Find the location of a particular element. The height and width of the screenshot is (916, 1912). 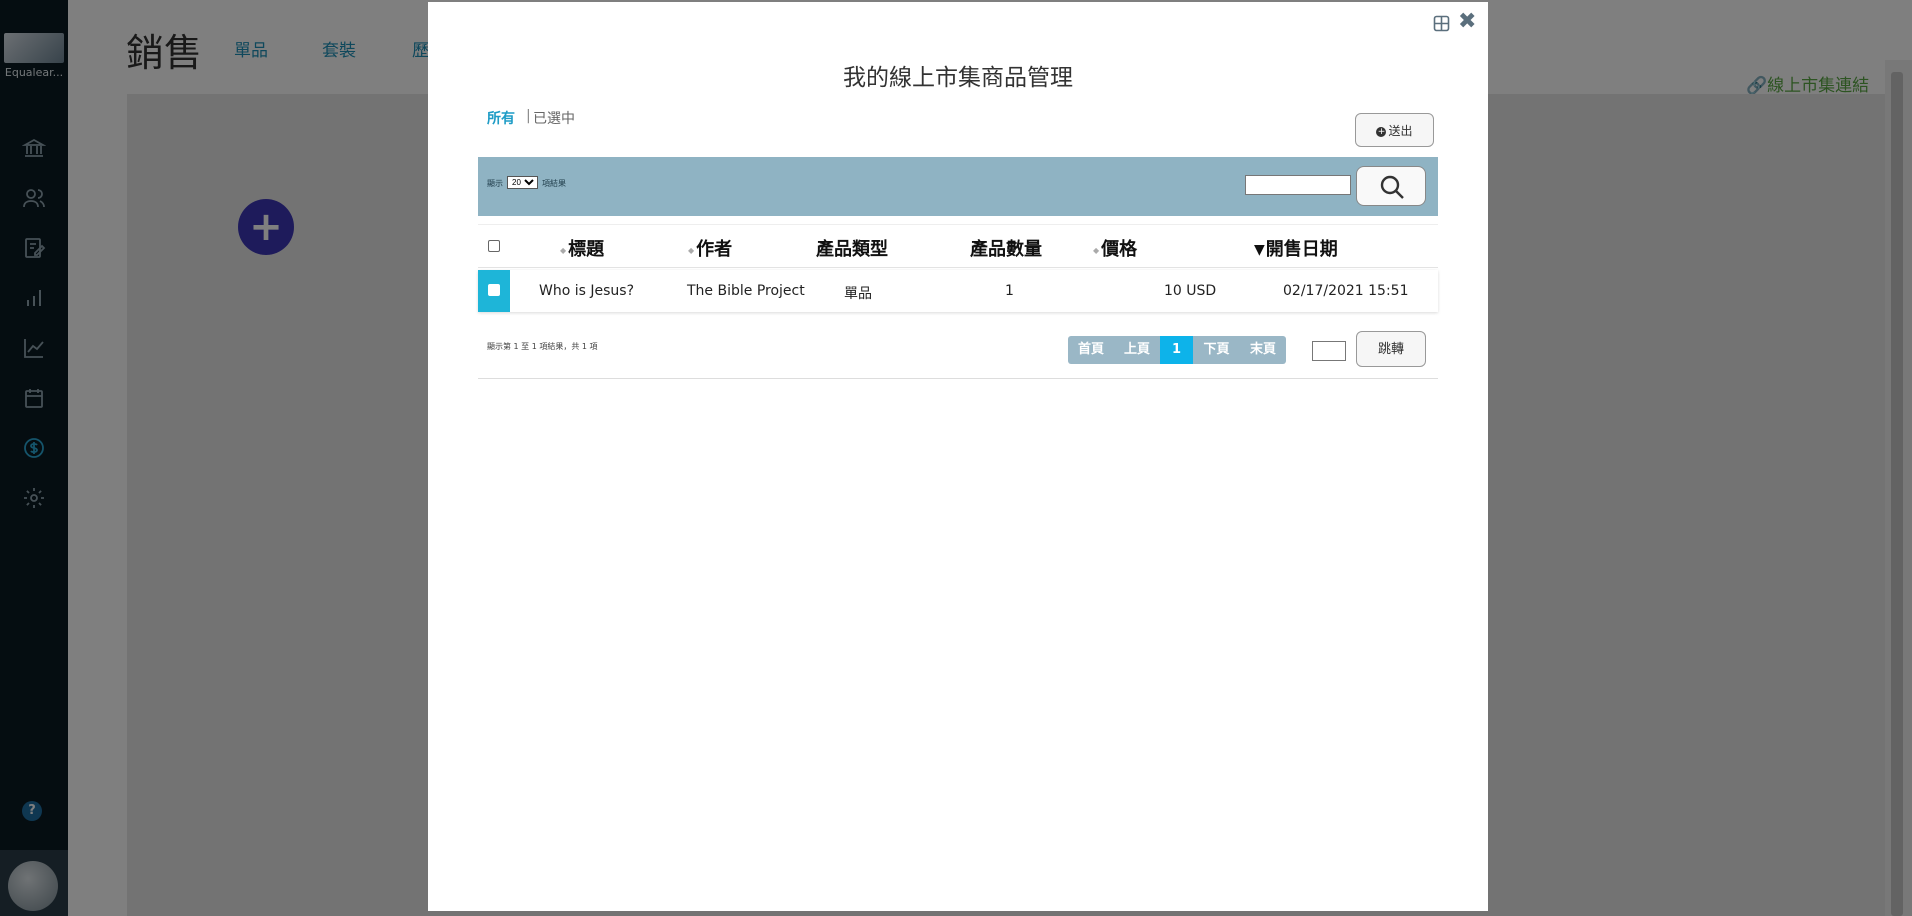

page-next: 下頁 is located at coordinates (1216, 350).